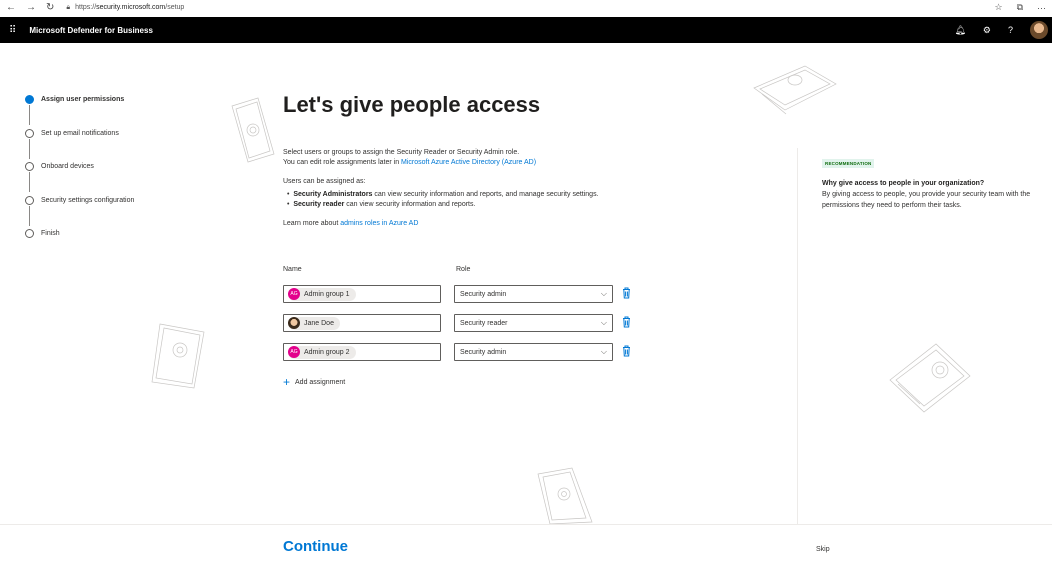  Describe the element at coordinates (324, 181) in the screenshot. I see `assign-intro: Users can be assigned as:` at that location.